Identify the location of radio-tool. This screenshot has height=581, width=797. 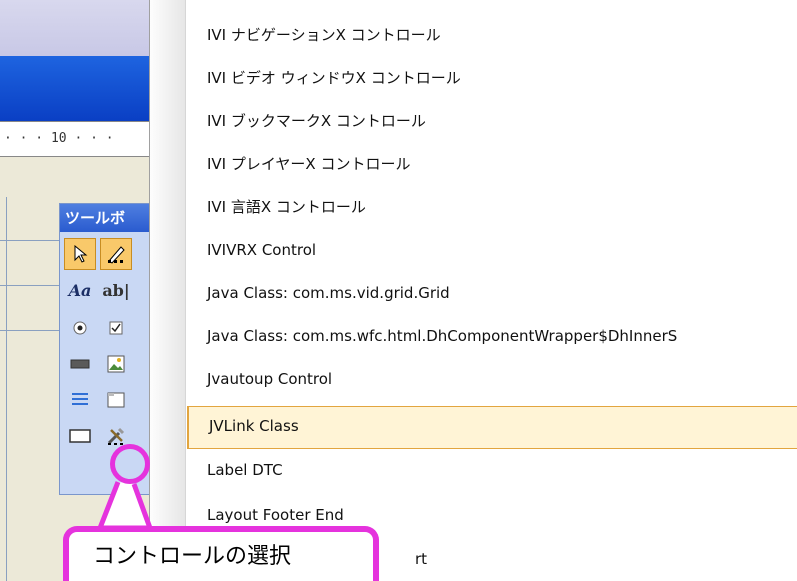
(80, 328).